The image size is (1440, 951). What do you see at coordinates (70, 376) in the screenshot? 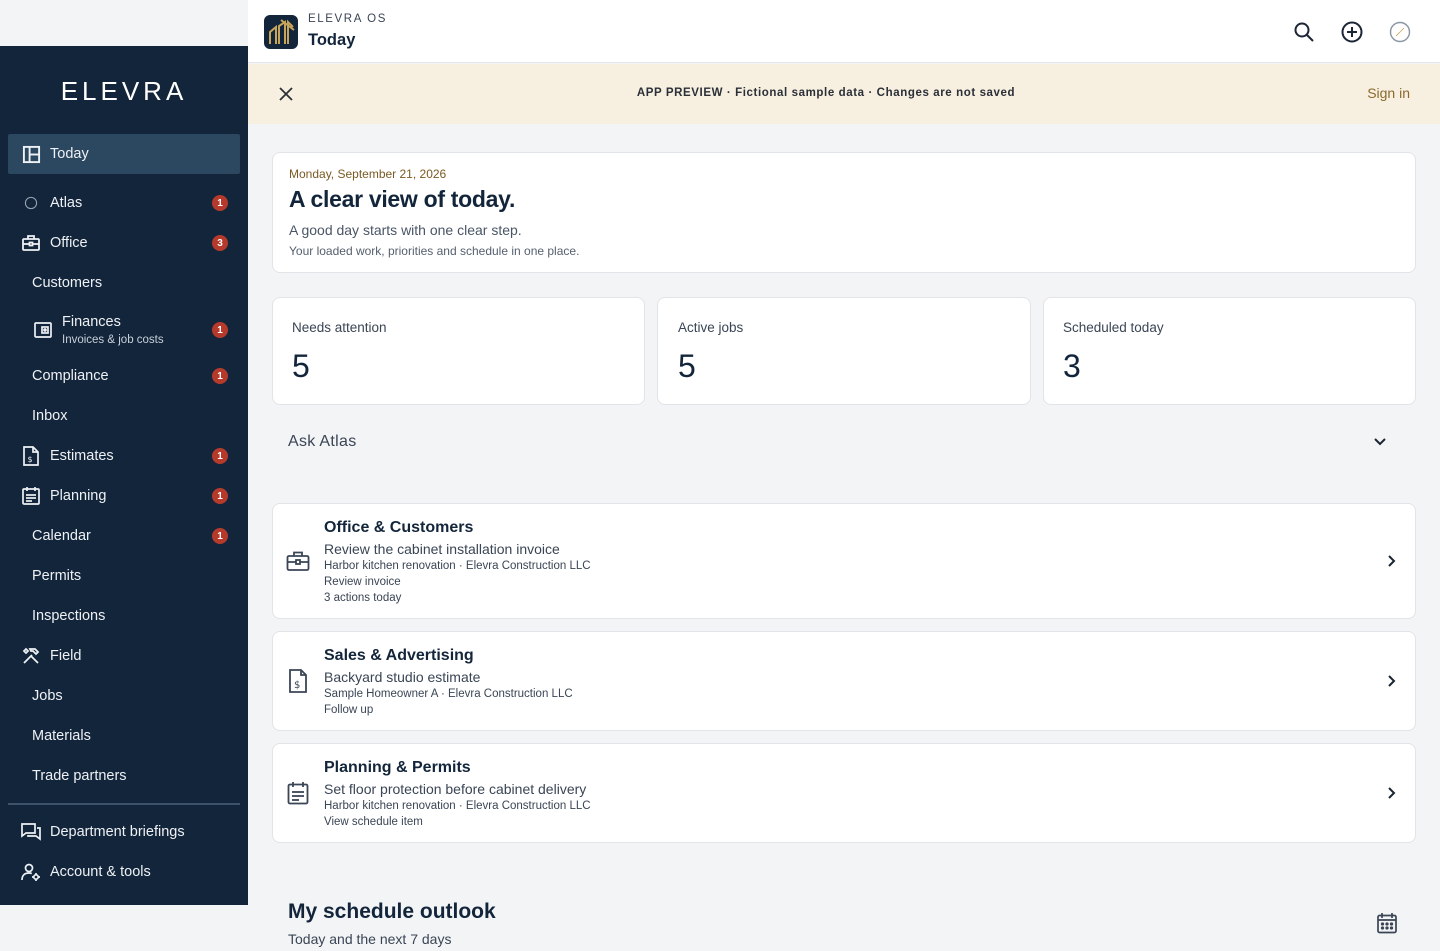
I see `sidebar-item-label: Compliance` at bounding box center [70, 376].